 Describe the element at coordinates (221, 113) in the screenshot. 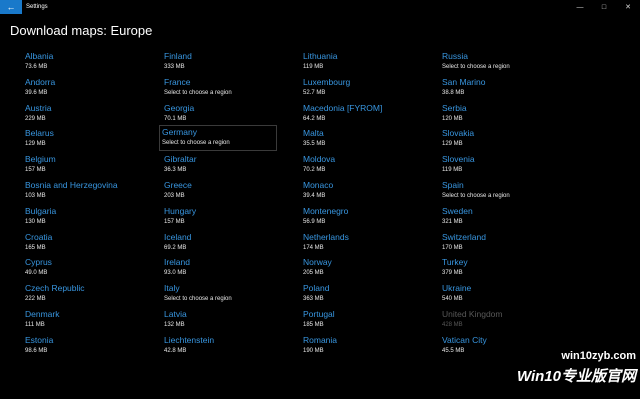

I see `map-item: Georgia 70.1 MB` at that location.